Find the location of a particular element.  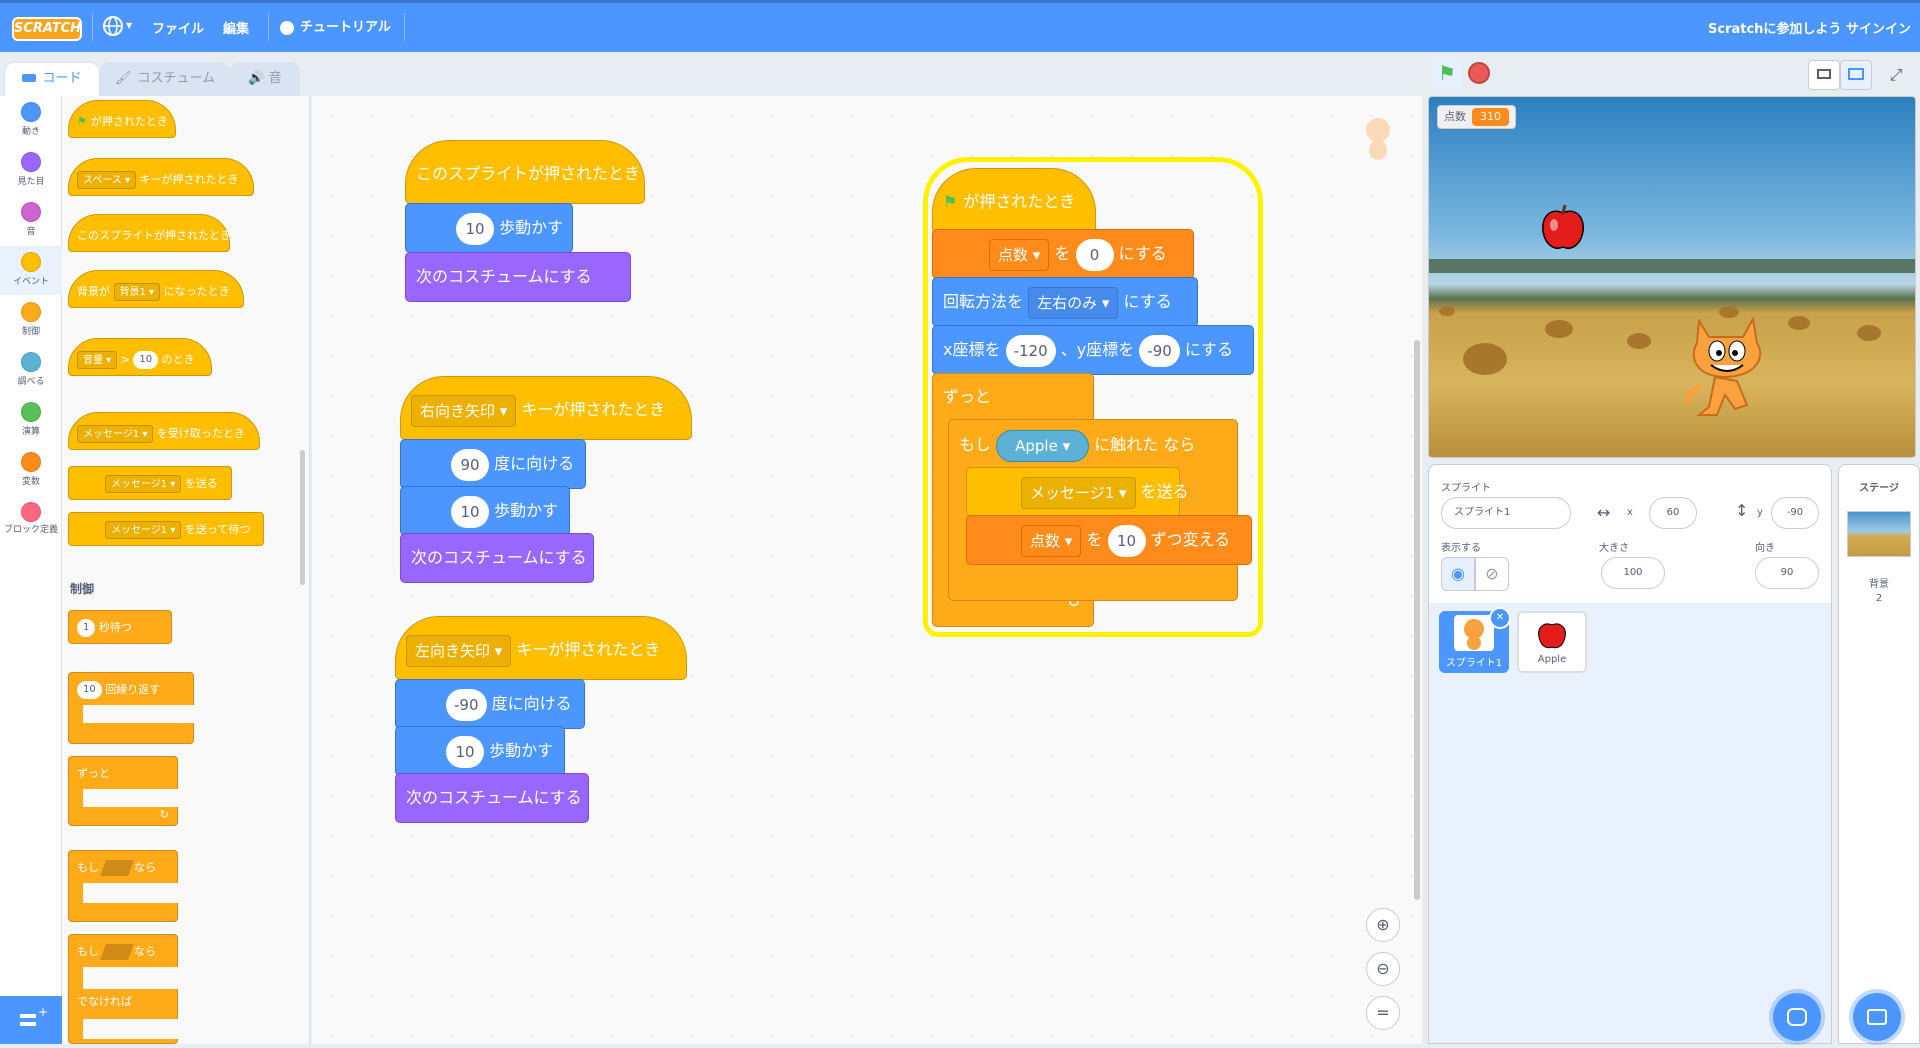

palette-loudness-block: 音量 ▾ > 10 のとき is located at coordinates (140, 357).